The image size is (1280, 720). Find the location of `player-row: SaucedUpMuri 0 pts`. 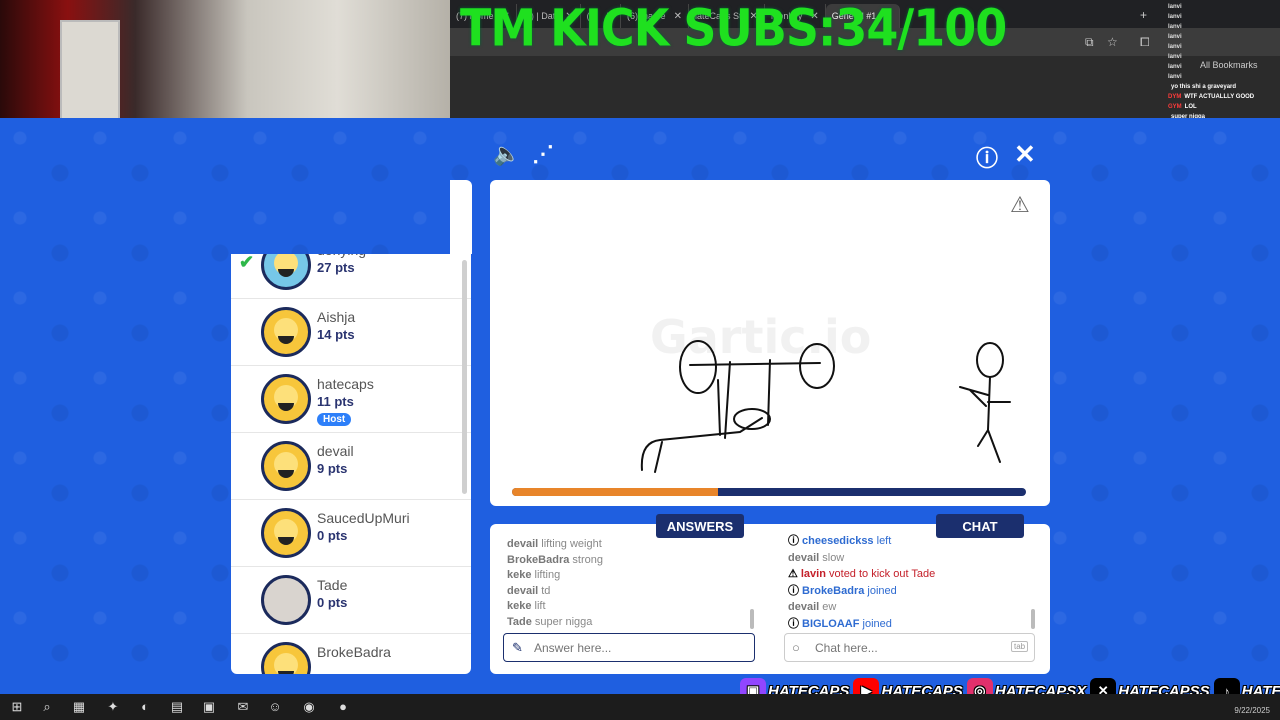

player-row: SaucedUpMuri 0 pts is located at coordinates (351, 533).